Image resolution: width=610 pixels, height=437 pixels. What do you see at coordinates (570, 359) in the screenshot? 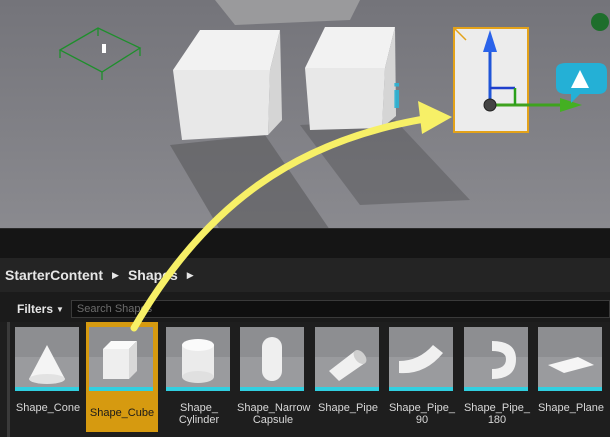
I see `plane-icon` at bounding box center [570, 359].